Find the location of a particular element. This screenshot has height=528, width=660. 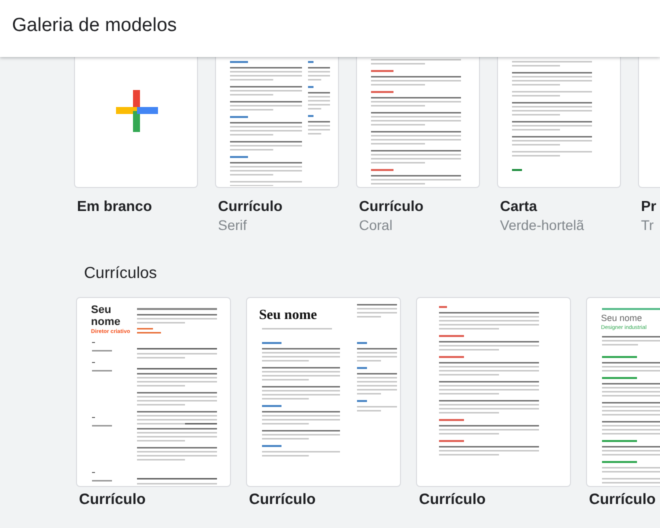

template-name: Pr is located at coordinates (649, 207).